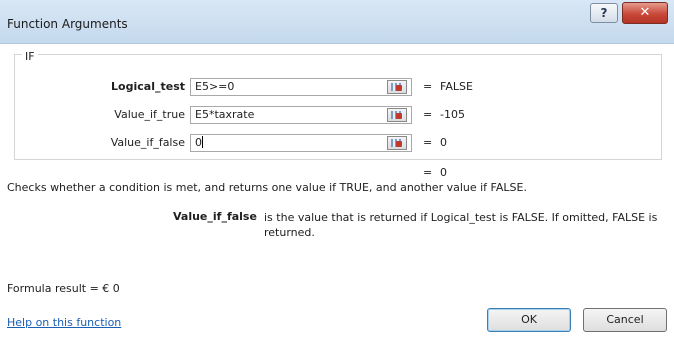  I want to click on help-icon: ?, so click(604, 13).